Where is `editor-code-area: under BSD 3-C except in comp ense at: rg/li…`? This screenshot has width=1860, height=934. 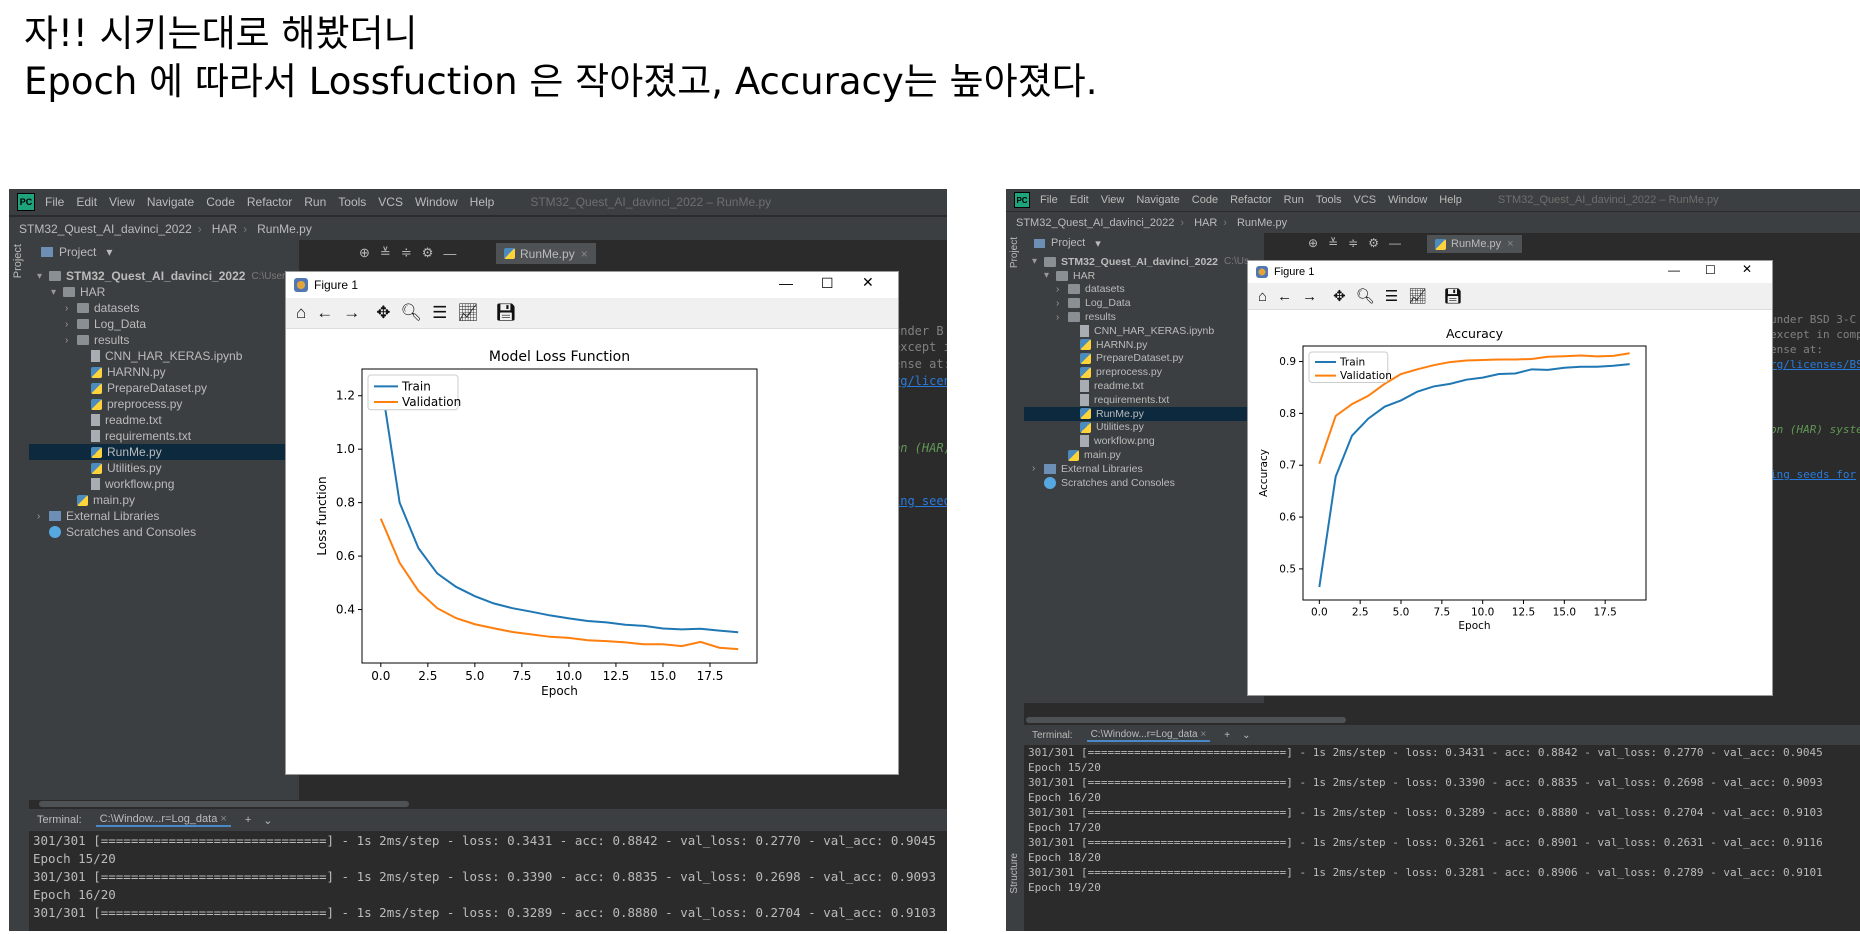 editor-code-area: under BSD 3-C except in comp ense at: rg/li… is located at coordinates (1815, 413).